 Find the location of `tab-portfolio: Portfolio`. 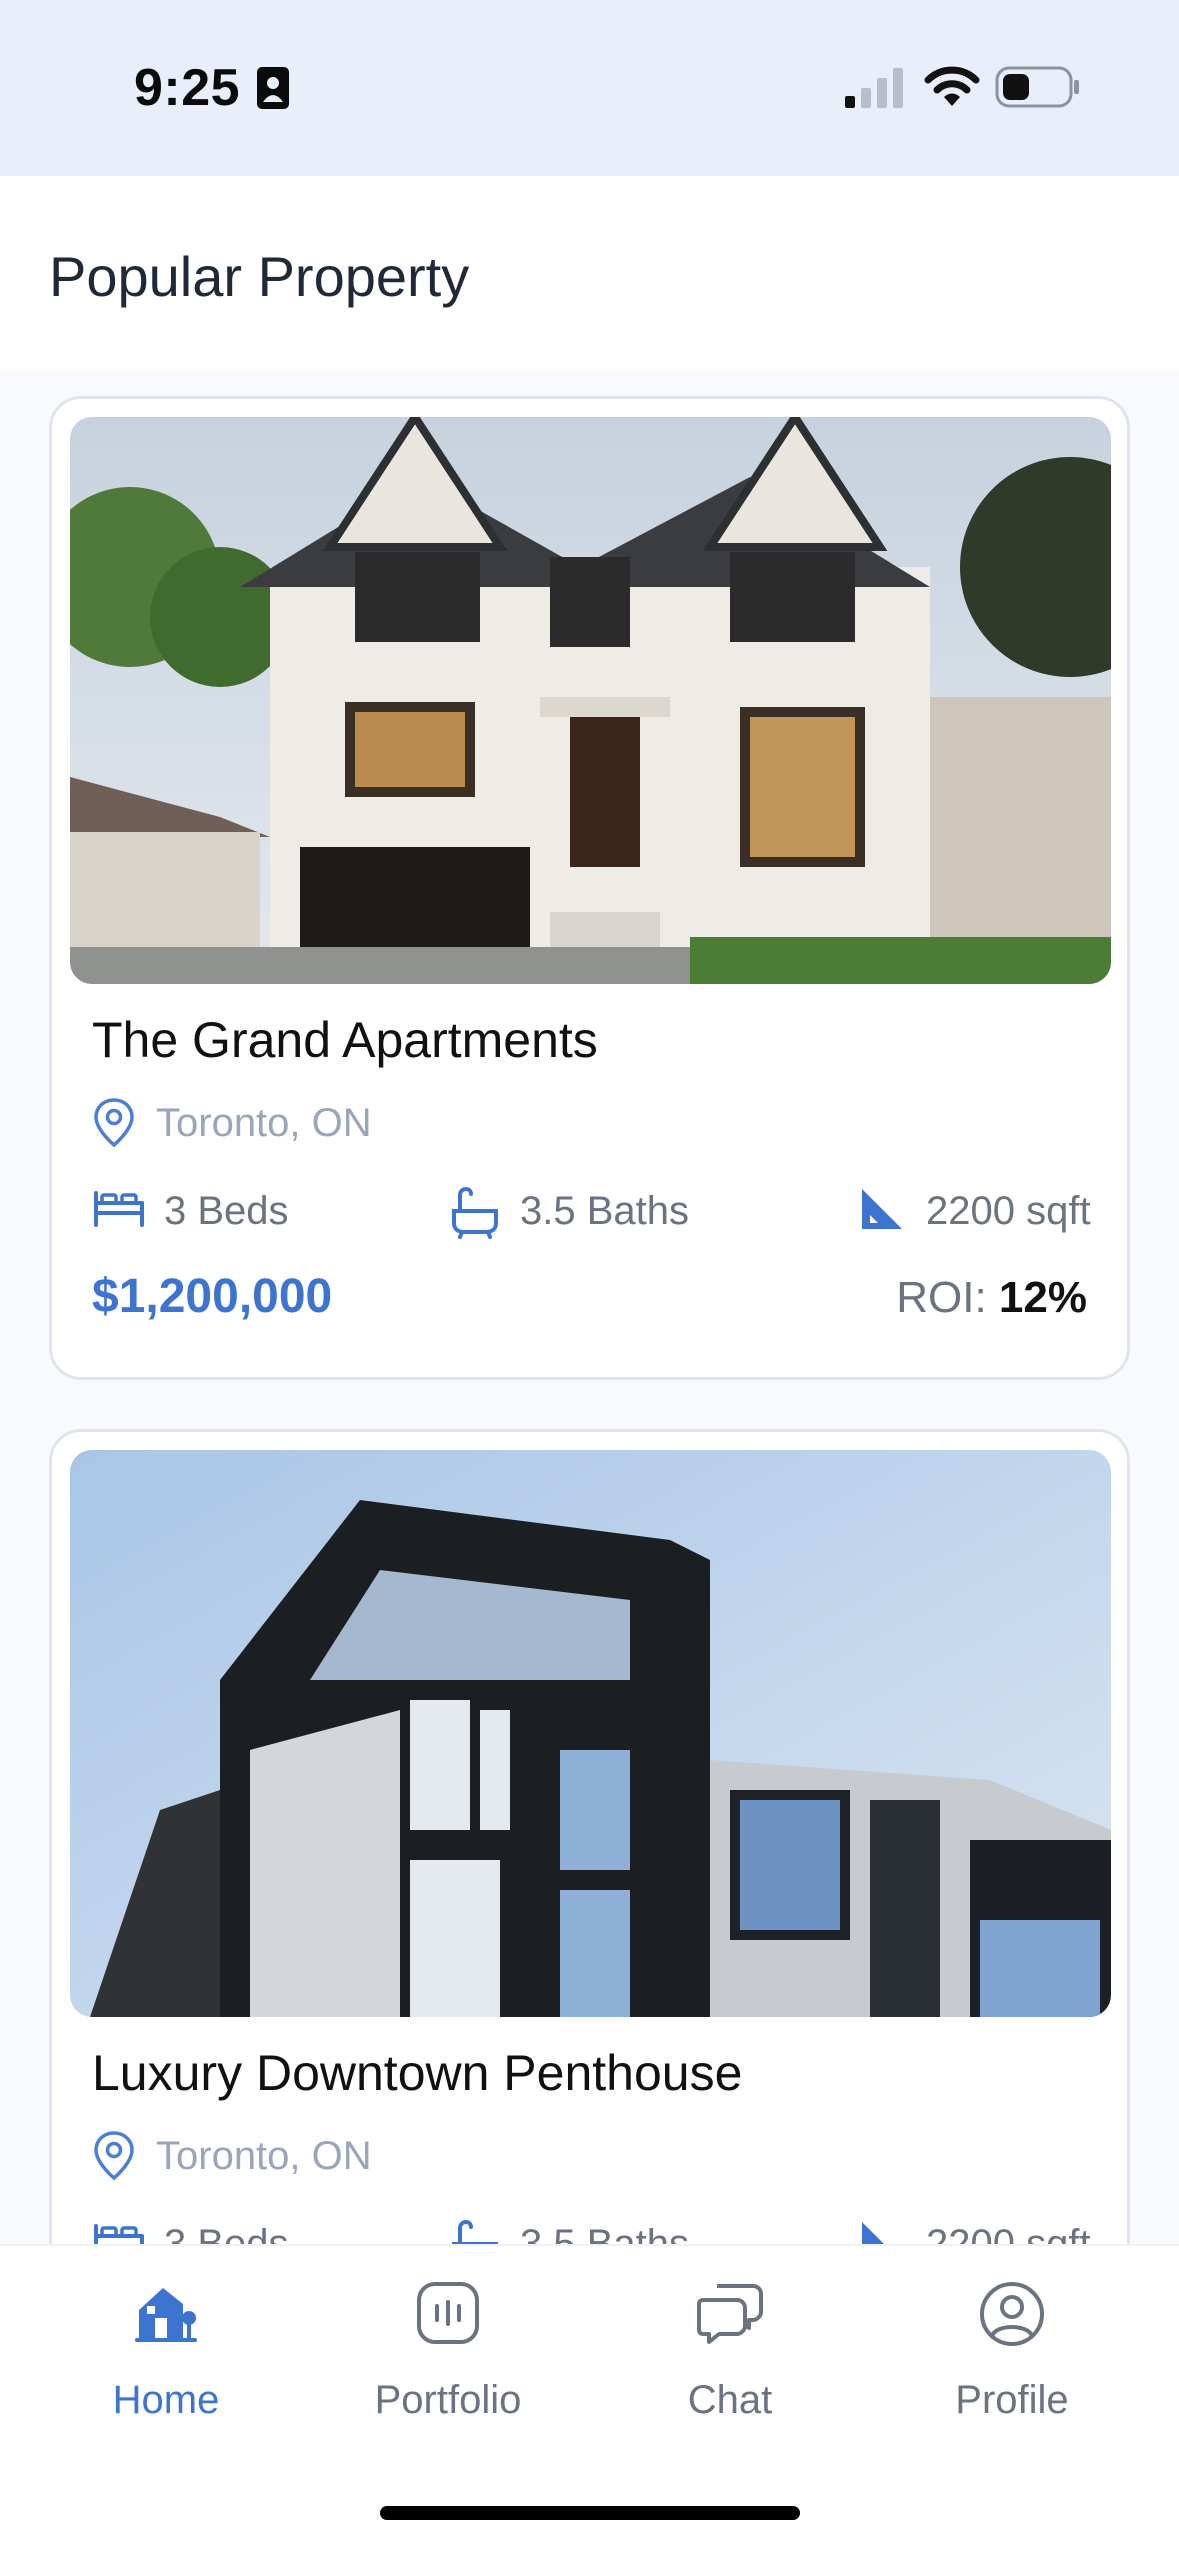

tab-portfolio: Portfolio is located at coordinates (448, 2366).